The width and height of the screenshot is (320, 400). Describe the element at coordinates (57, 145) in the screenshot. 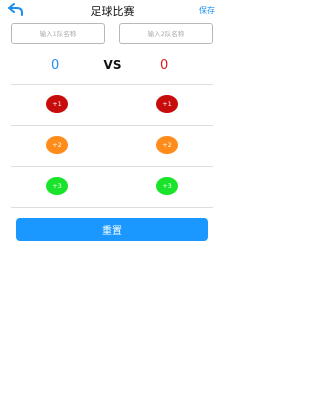

I see `team1-plus2-button: +2` at that location.